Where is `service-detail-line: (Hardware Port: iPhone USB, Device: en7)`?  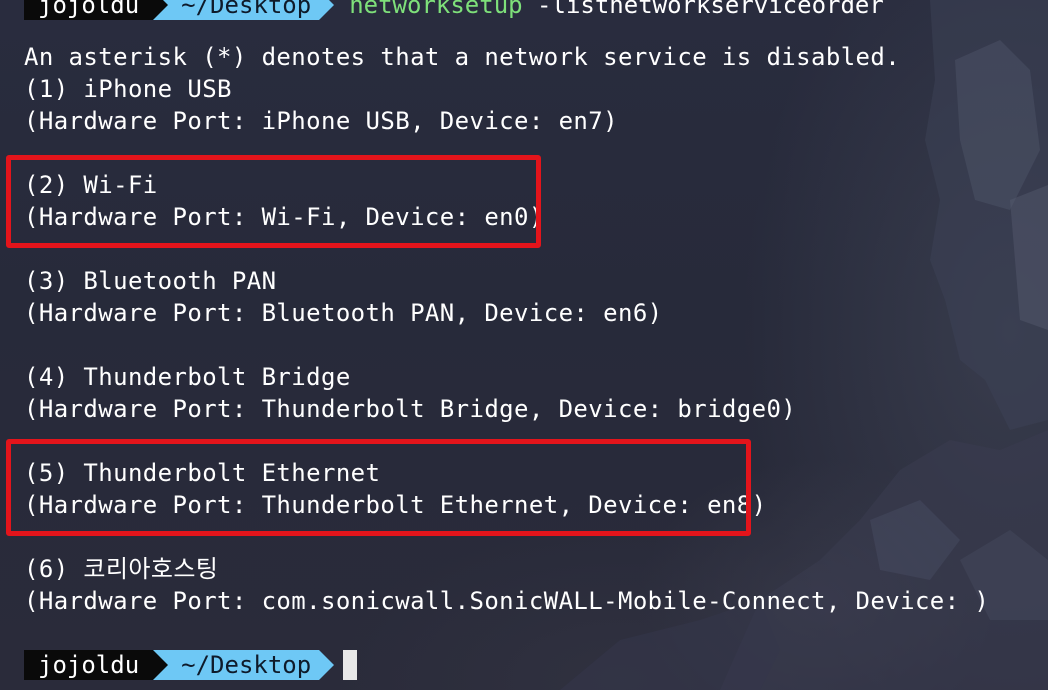
service-detail-line: (Hardware Port: iPhone USB, Device: en7) is located at coordinates (321, 121).